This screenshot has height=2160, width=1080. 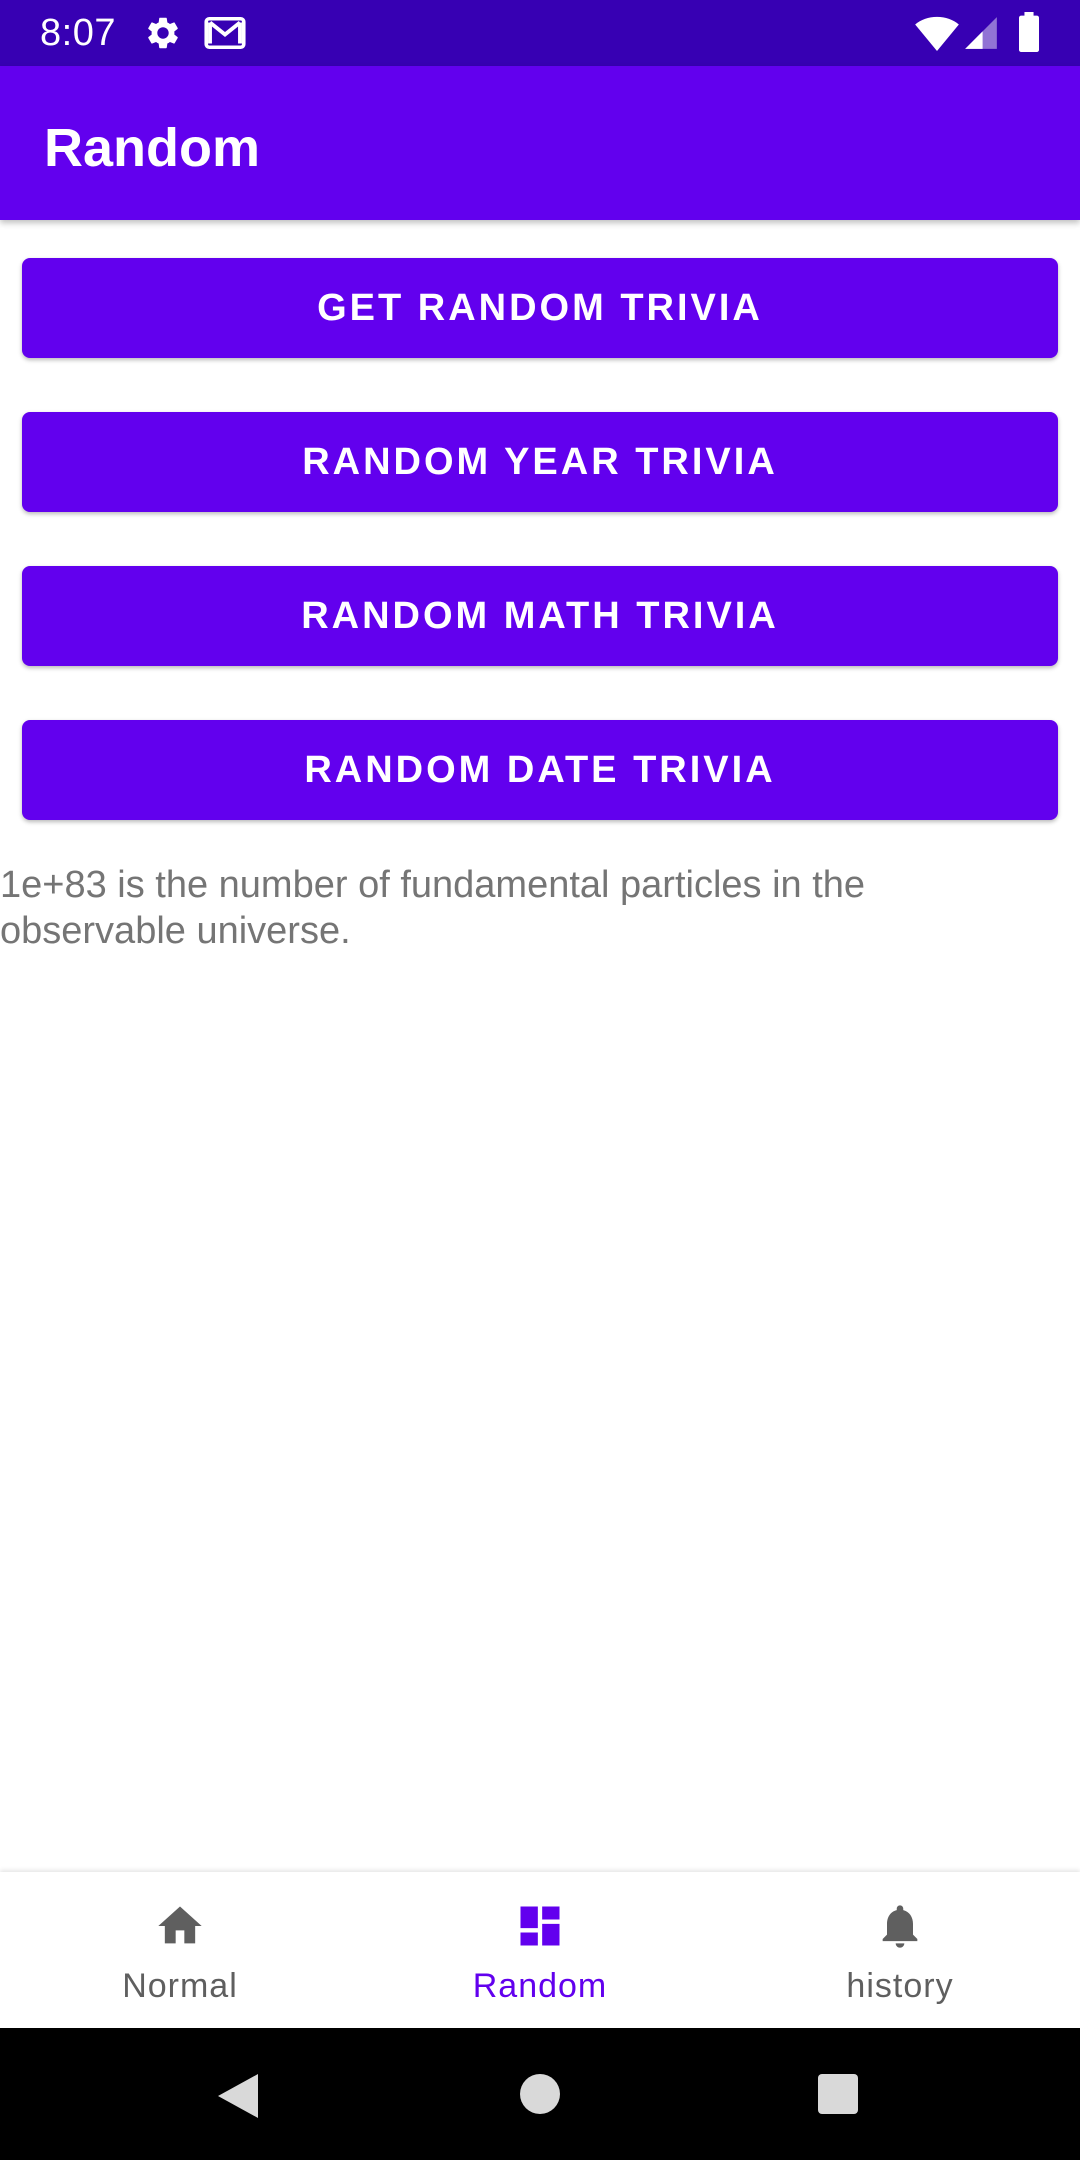 What do you see at coordinates (163, 33) in the screenshot?
I see `gear-icon` at bounding box center [163, 33].